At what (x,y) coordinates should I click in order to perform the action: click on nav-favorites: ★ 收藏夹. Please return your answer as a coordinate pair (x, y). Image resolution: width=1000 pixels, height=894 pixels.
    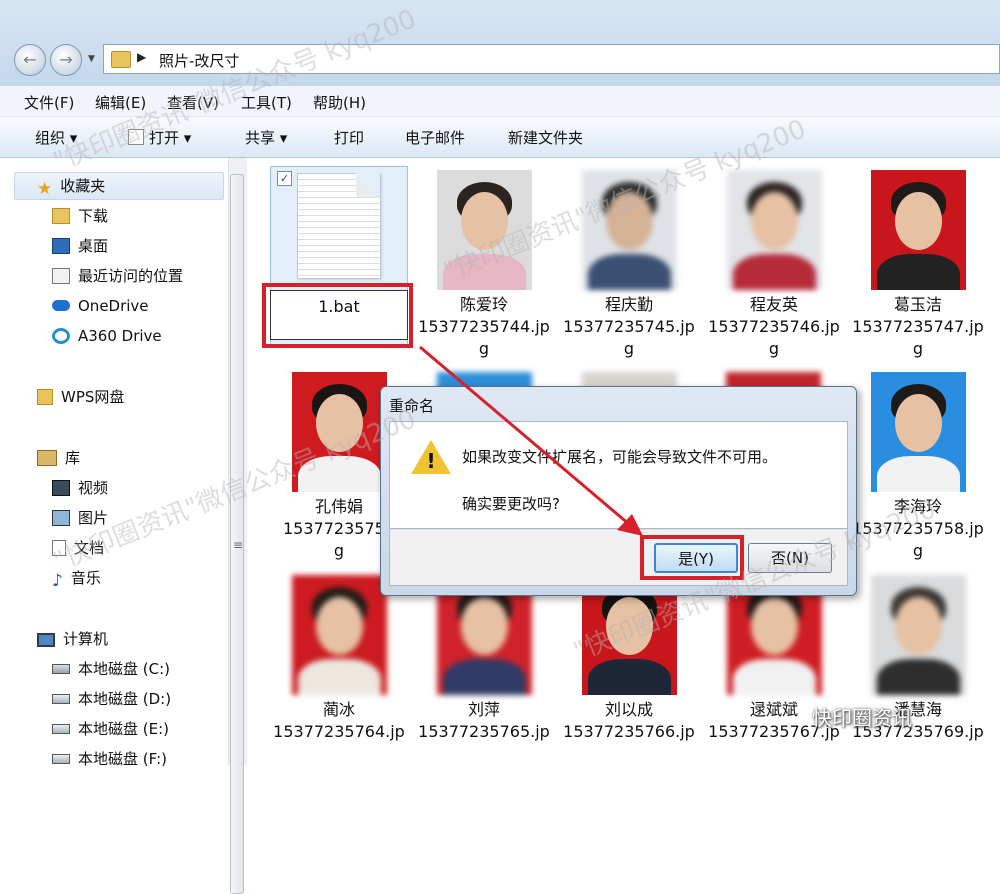
    Looking at the image, I should click on (71, 186).